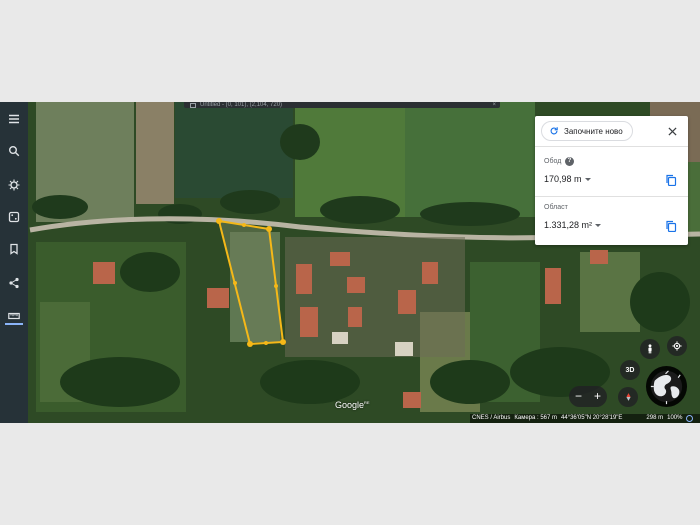  Describe the element at coordinates (14, 249) in the screenshot. I see `projects-icon` at that location.